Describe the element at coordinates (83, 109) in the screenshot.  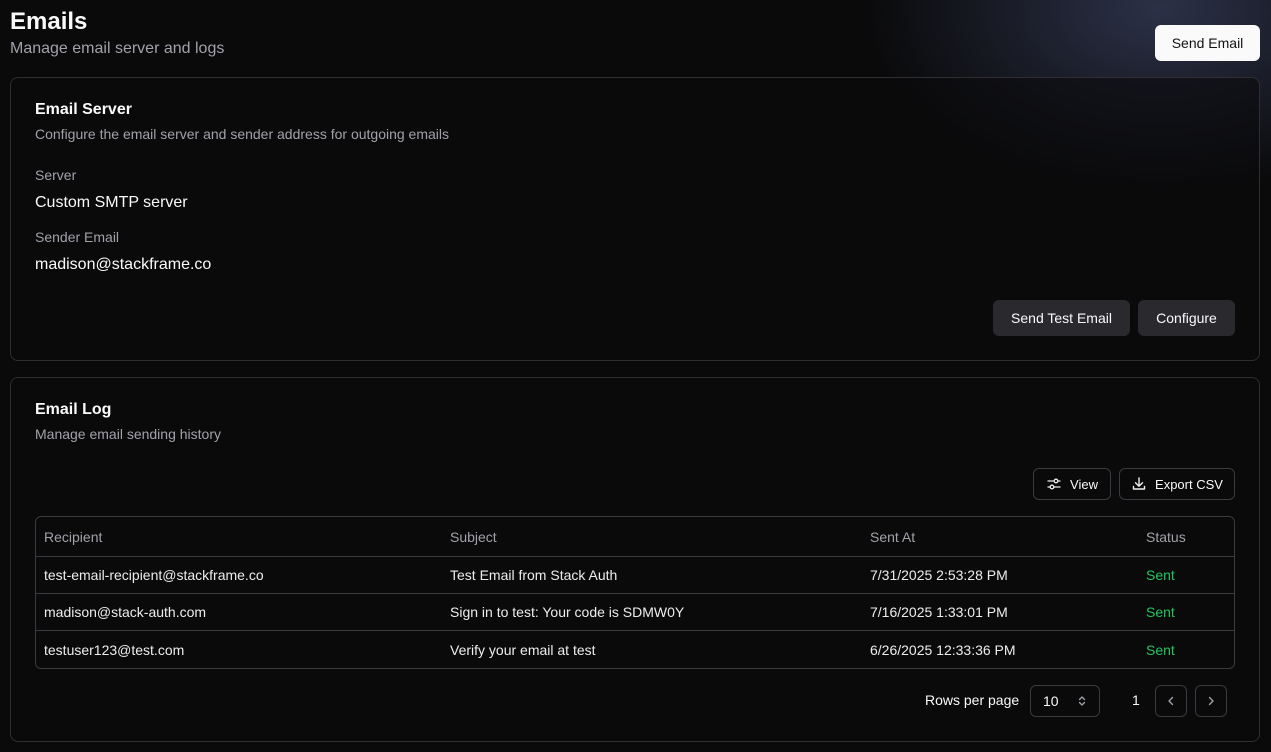
I see `email-server-title: Email Server` at that location.